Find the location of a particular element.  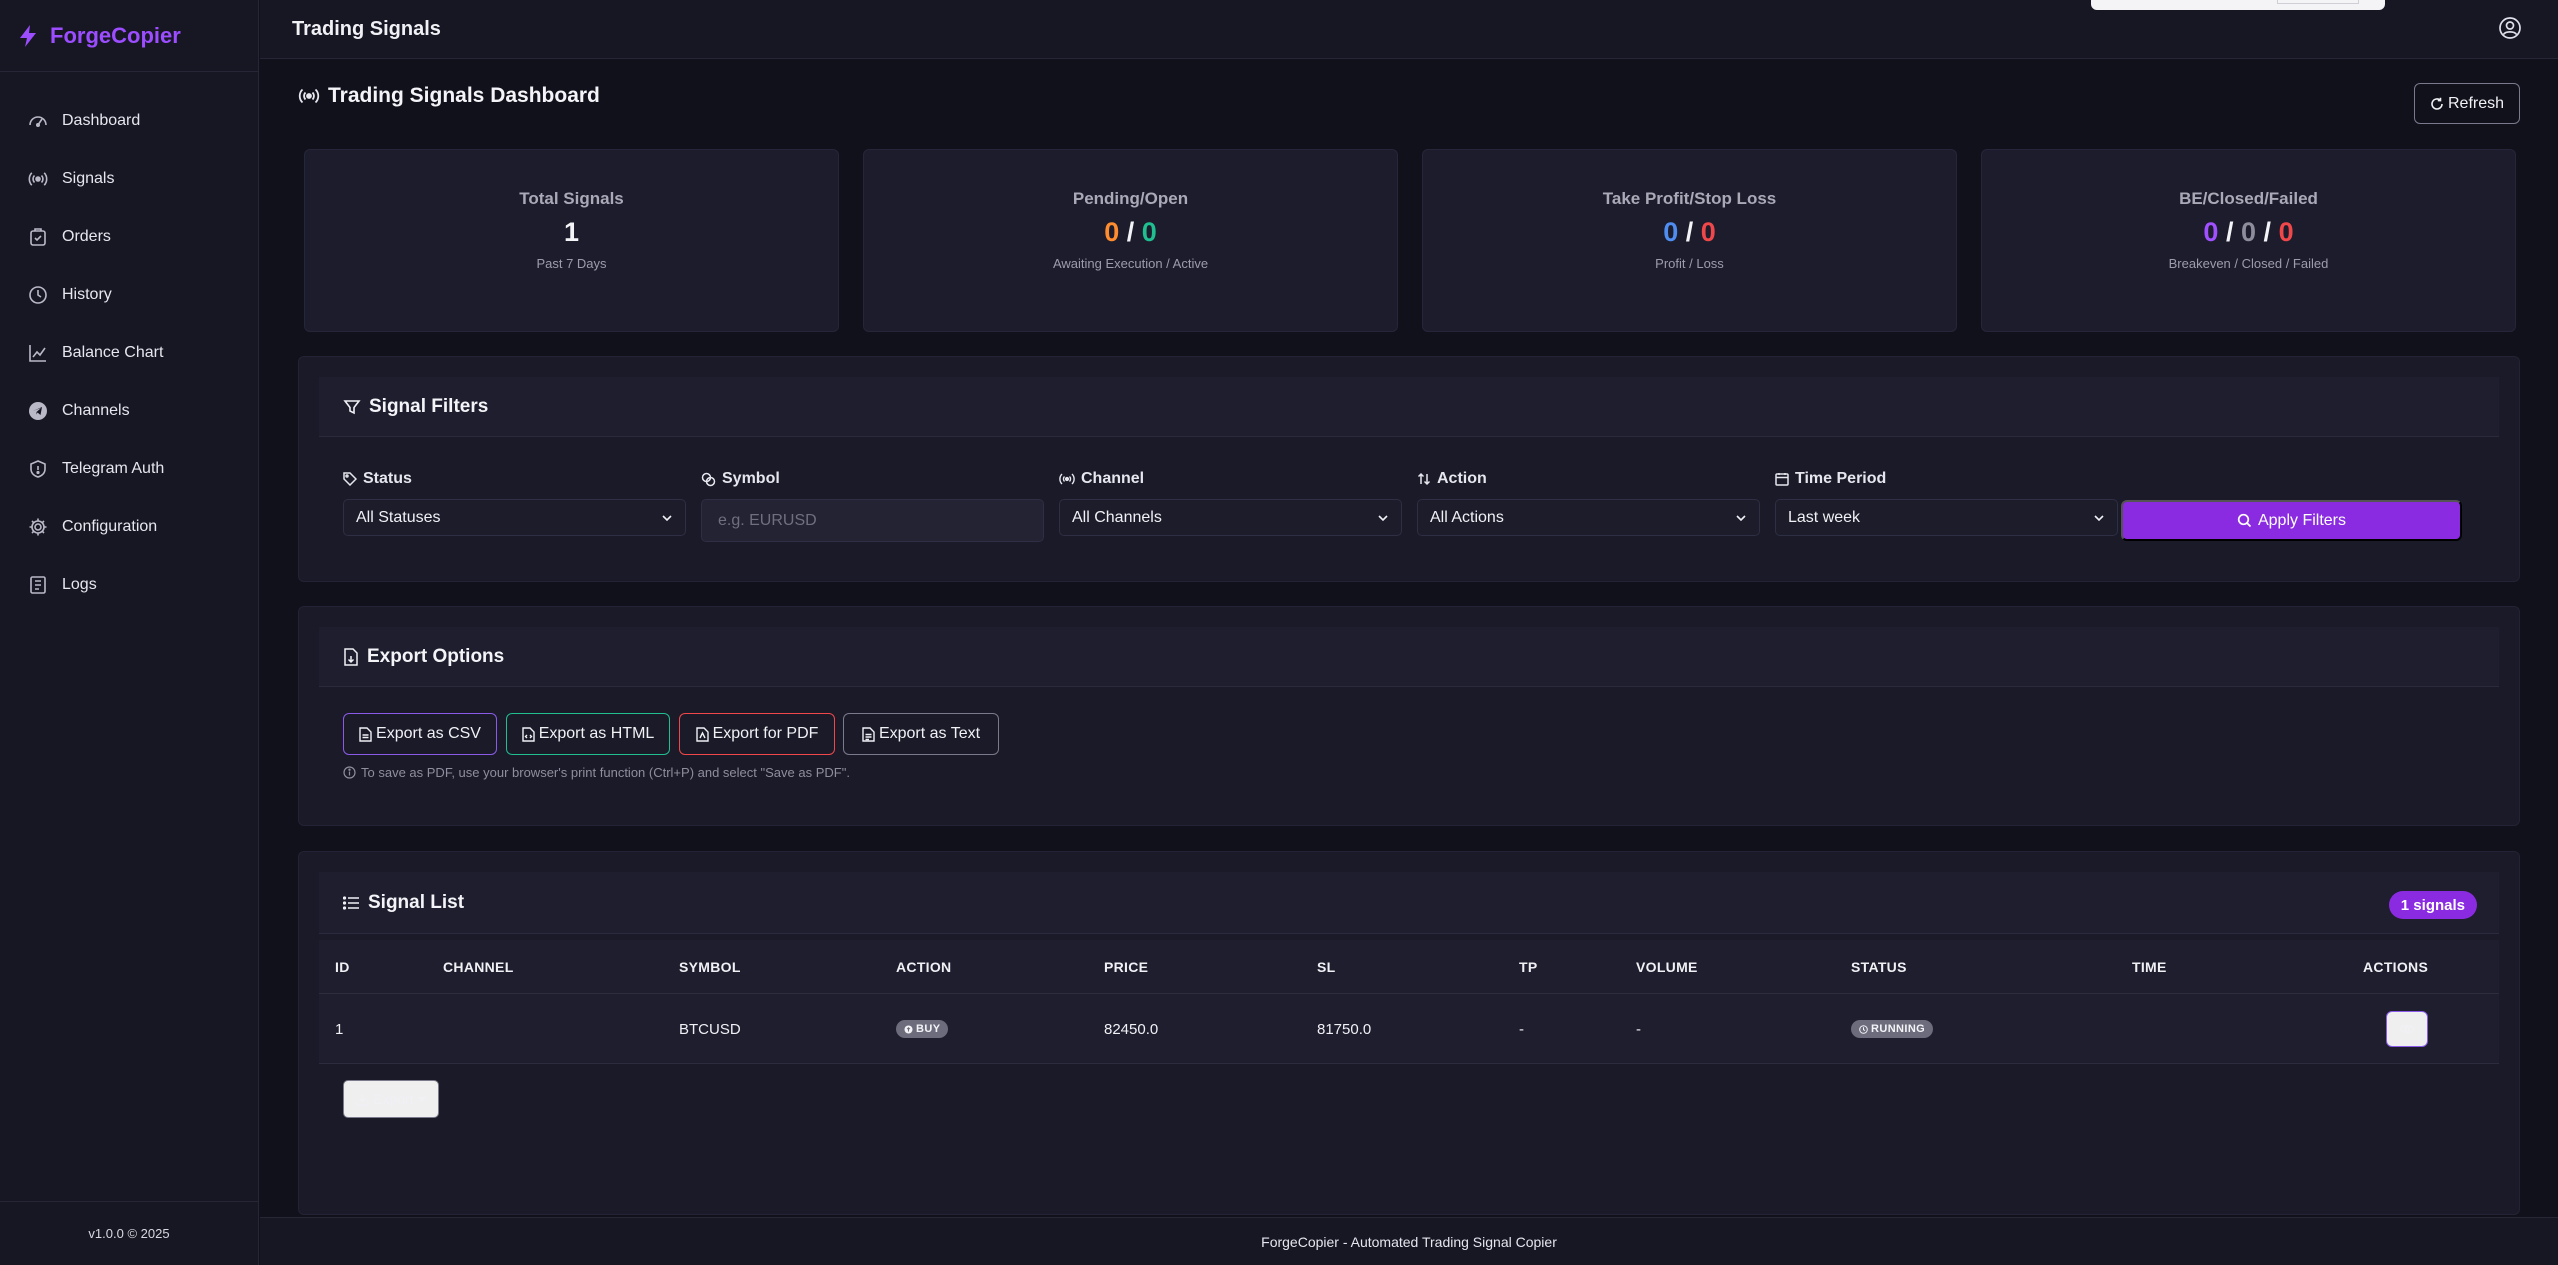

column-header: SL is located at coordinates (1326, 967).